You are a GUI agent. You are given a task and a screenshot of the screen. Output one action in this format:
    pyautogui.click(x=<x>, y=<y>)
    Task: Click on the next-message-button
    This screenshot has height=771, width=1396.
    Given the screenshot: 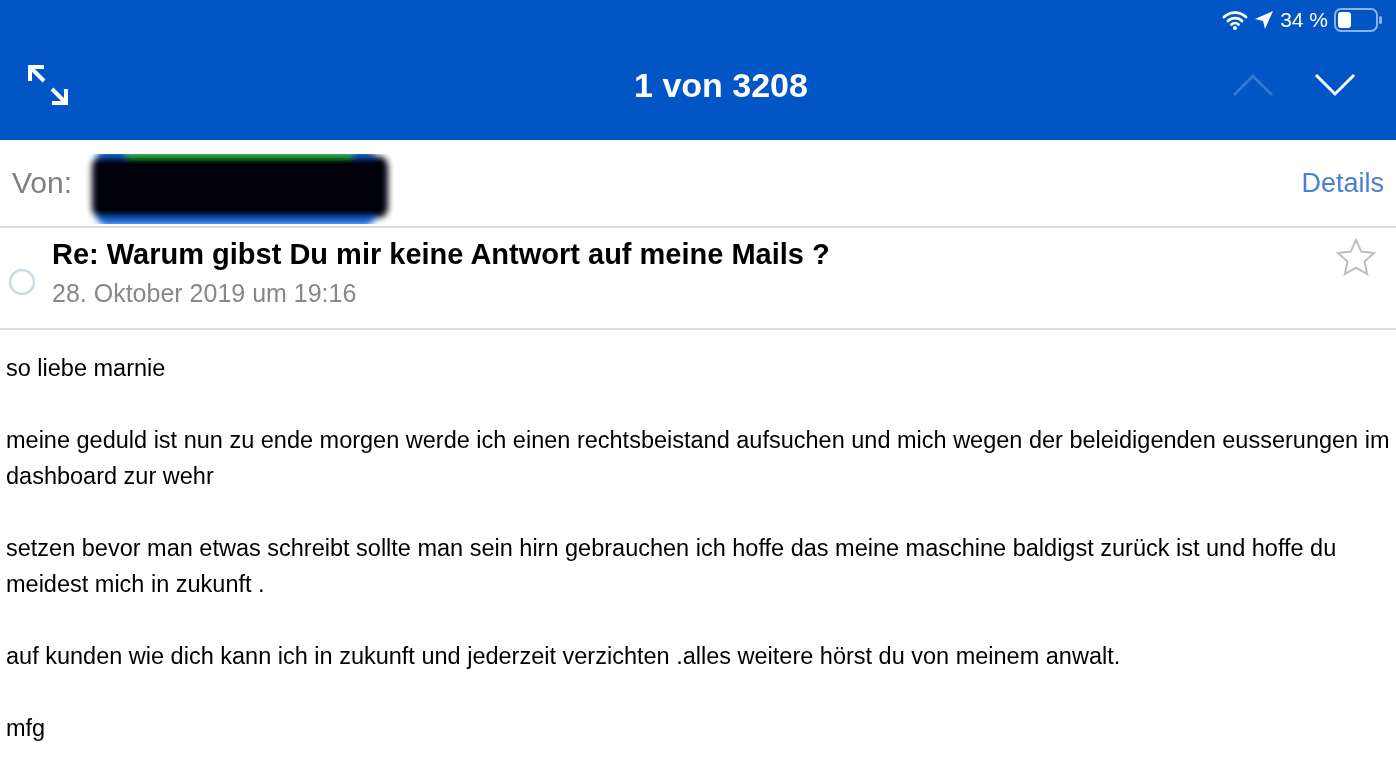 What is the action you would take?
    pyautogui.click(x=1335, y=85)
    